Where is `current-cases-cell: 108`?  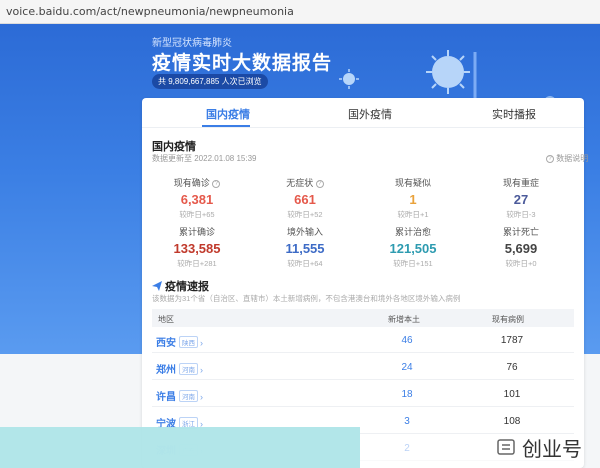 current-cases-cell: 108 is located at coordinates (512, 421).